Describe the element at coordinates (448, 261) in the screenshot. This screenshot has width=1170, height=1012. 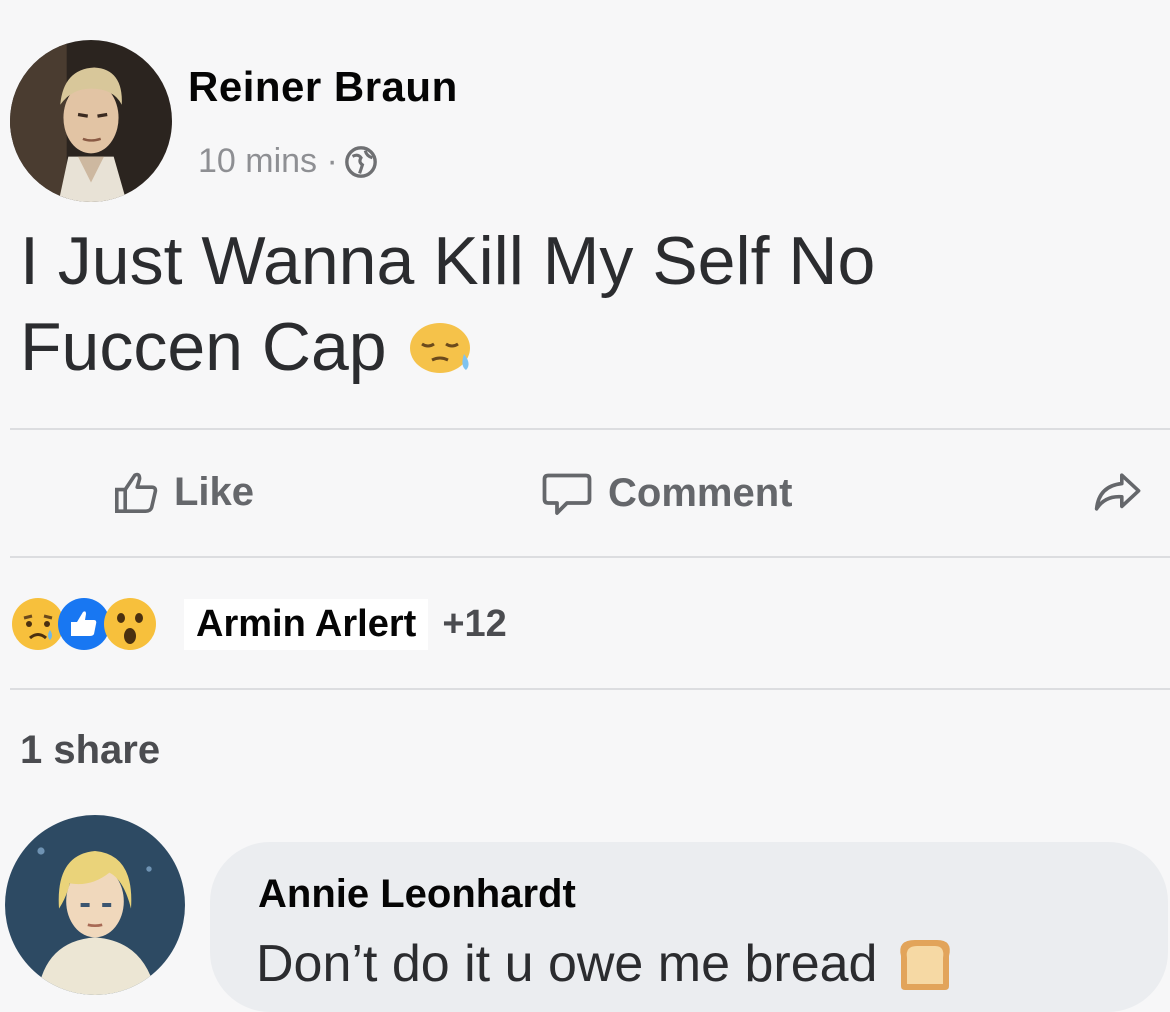
I see `post-text-line-1: I Just Wanna Kill My Self No` at that location.